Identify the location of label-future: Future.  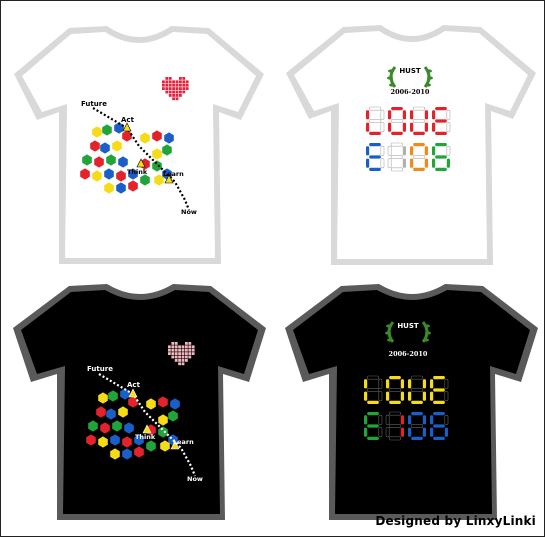
(100, 369).